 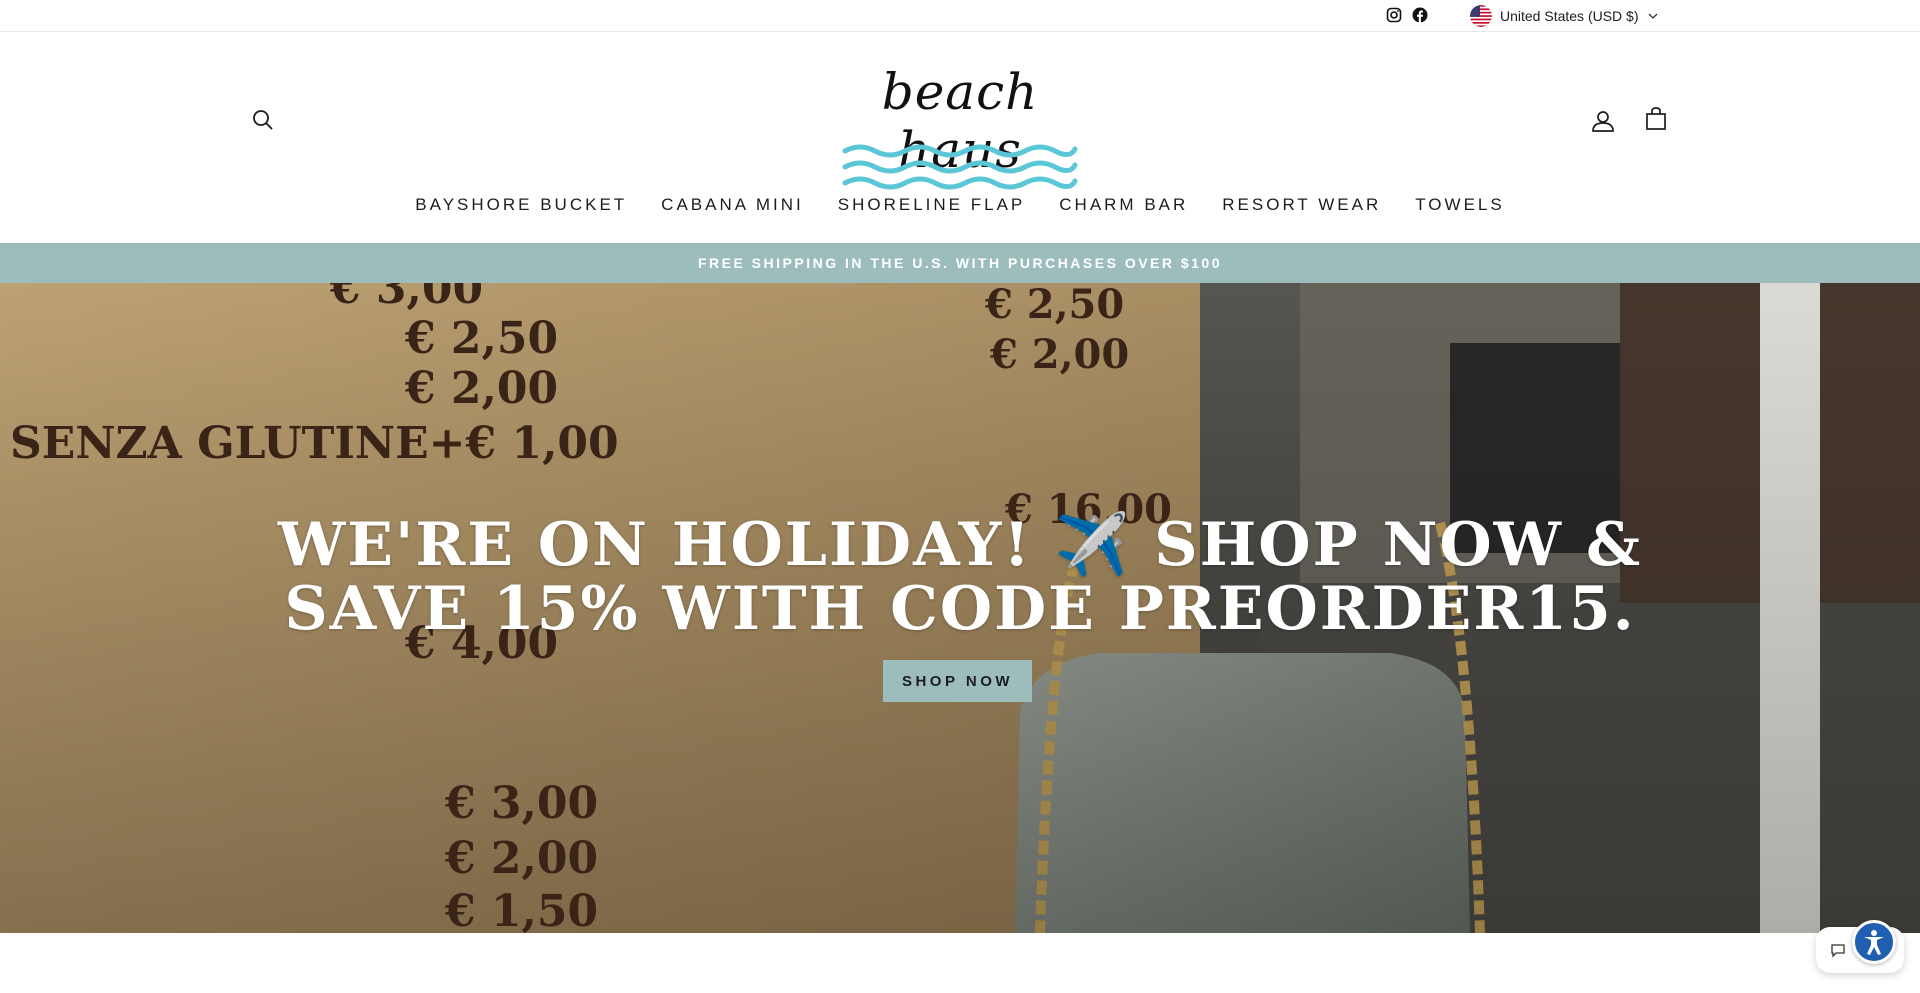 I want to click on search-button, so click(x=263, y=120).